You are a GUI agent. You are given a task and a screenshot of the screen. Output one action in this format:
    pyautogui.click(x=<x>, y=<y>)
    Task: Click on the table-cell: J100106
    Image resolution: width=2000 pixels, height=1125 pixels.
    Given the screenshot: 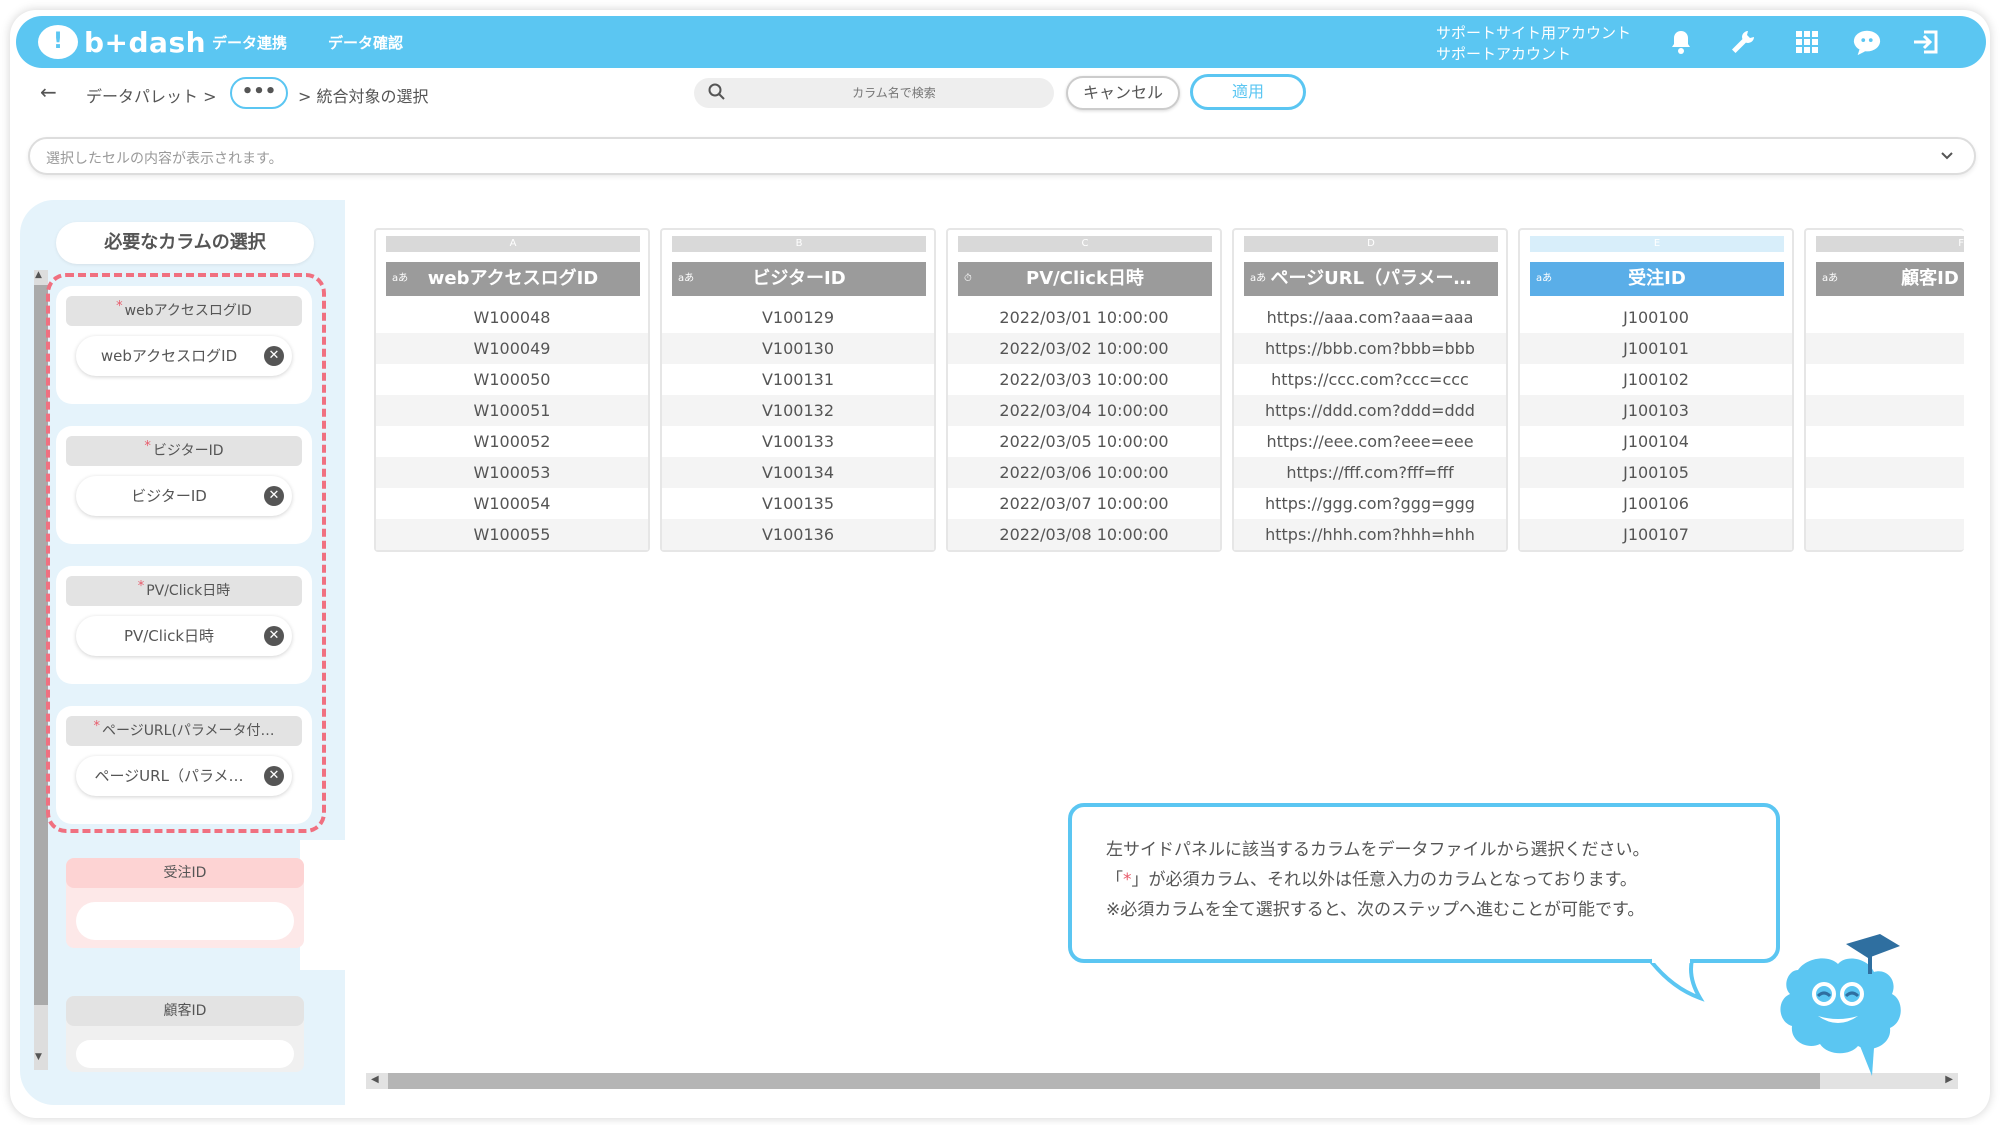 What is the action you would take?
    pyautogui.click(x=1656, y=503)
    